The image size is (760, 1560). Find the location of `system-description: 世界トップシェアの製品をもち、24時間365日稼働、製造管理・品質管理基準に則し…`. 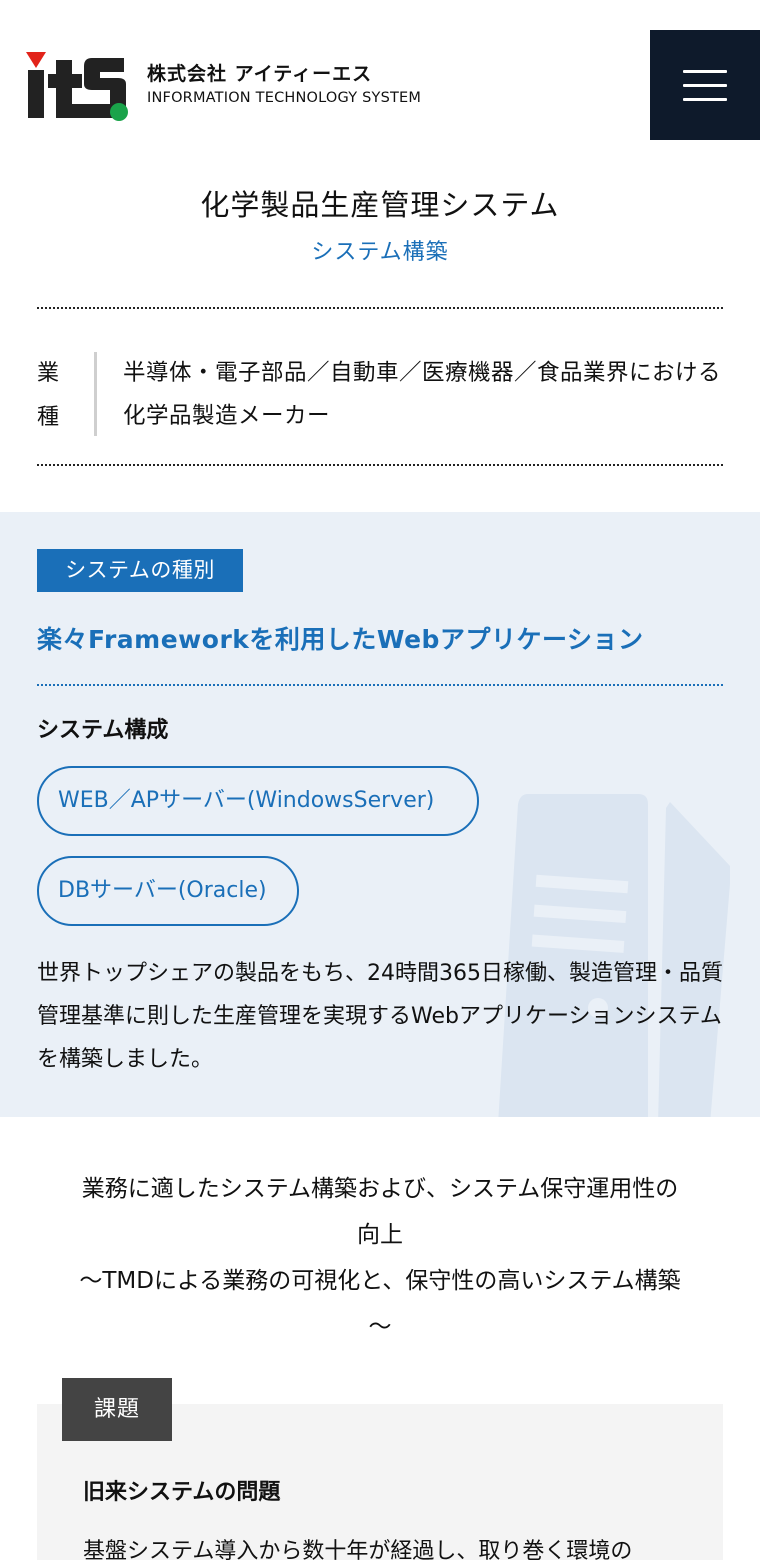

system-description: 世界トップシェアの製品をもち、24時間365日稼働、製造管理・品質管理基準に則し… is located at coordinates (380, 1016).